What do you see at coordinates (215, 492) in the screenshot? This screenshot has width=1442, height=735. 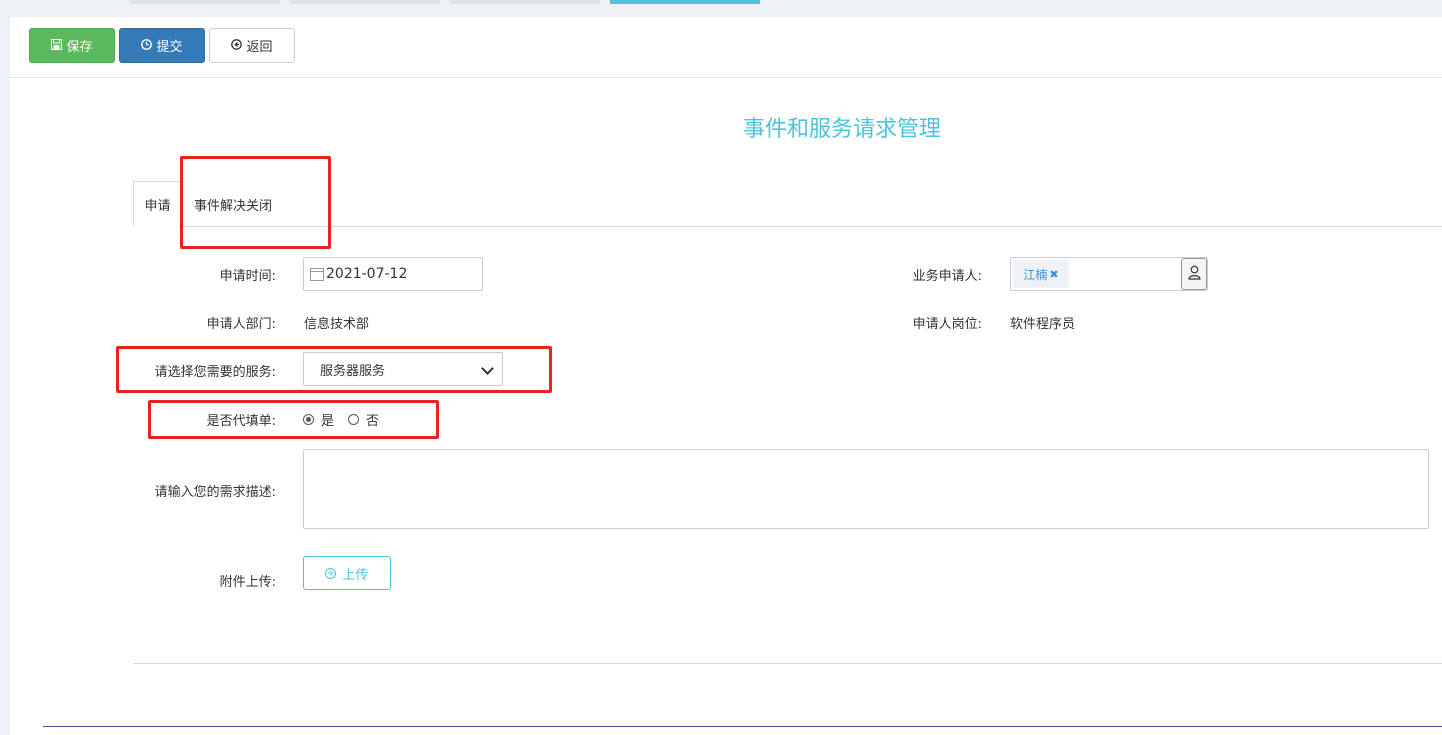 I see `desc-label: 请输入您的需求描述:` at bounding box center [215, 492].